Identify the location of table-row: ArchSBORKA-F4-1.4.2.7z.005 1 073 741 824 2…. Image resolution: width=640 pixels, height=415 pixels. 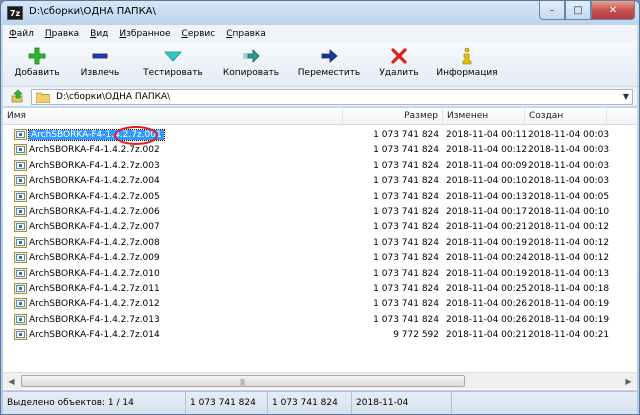
(320, 196).